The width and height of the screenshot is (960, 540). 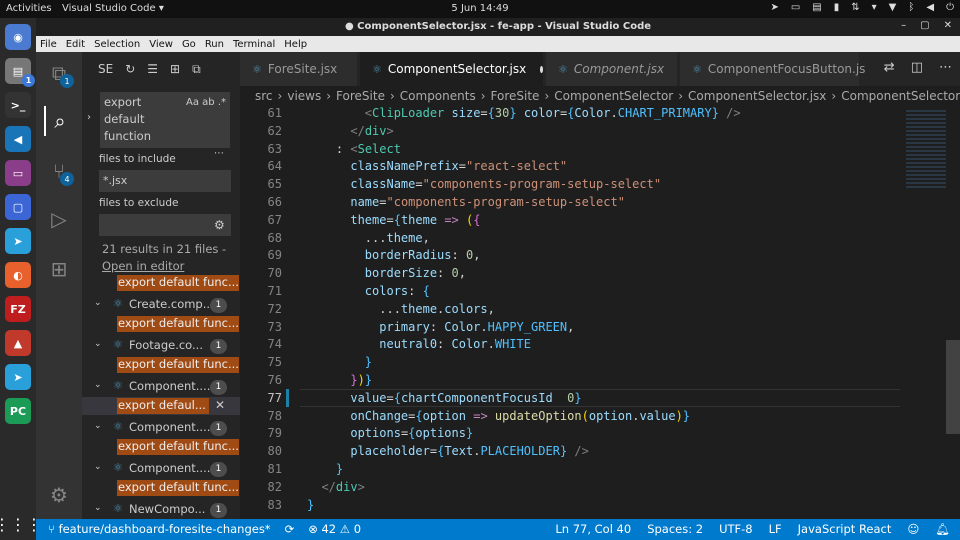 I want to click on code-line: placeholder={Text.PLACEHOLDER} />, so click(x=448, y=451).